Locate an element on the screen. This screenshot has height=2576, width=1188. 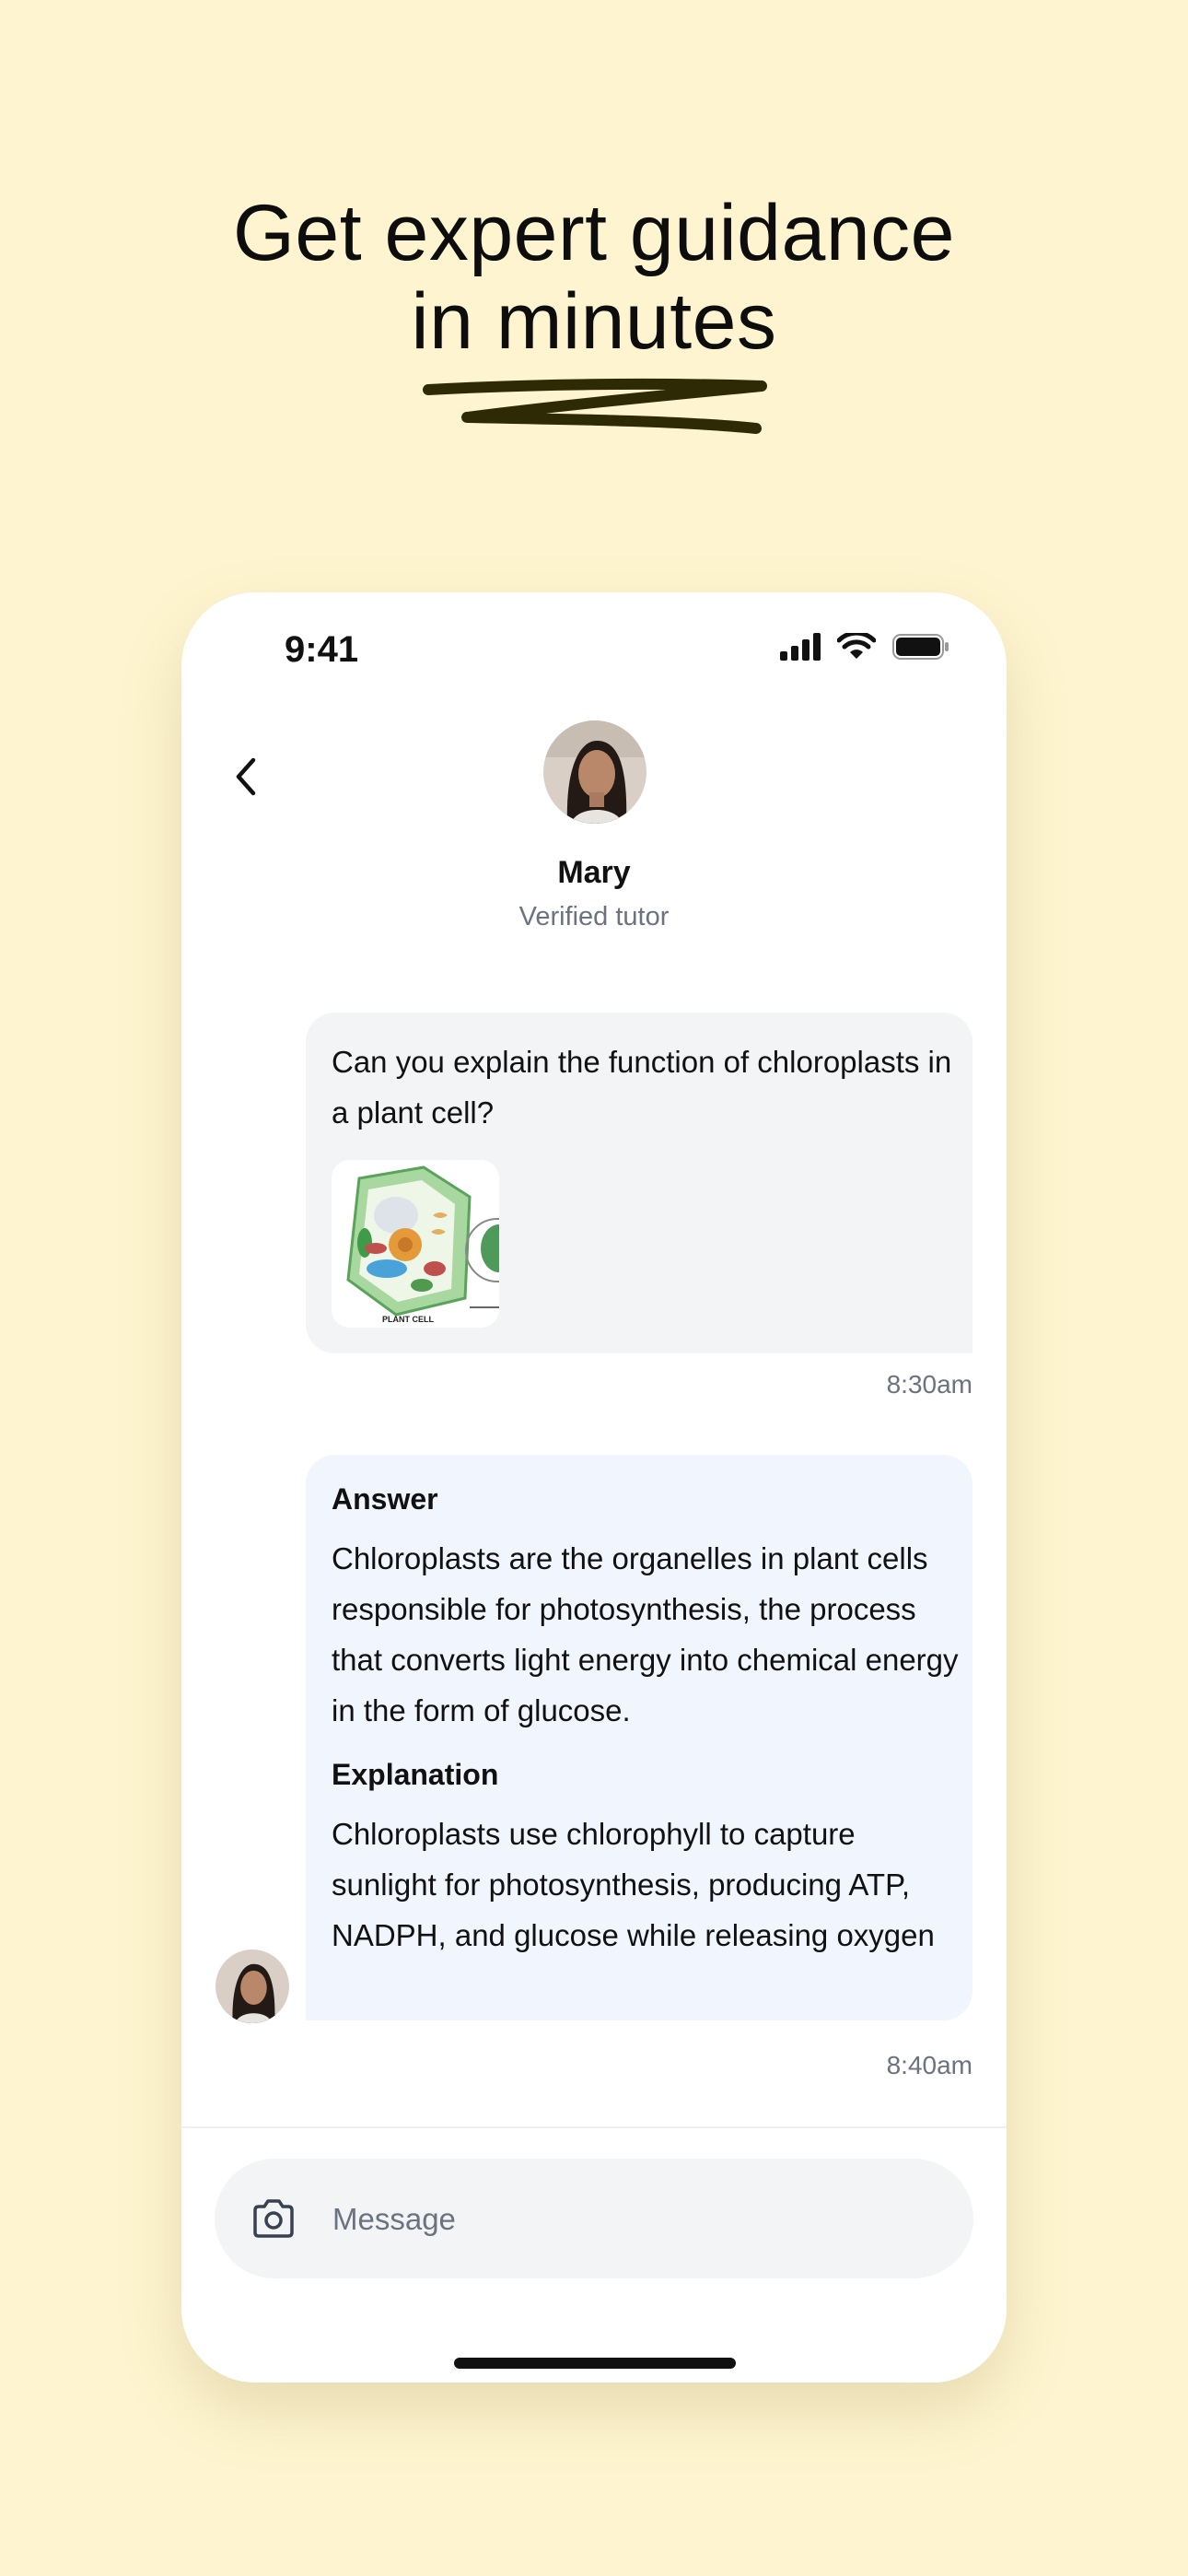
message-composer is located at coordinates (594, 2218).